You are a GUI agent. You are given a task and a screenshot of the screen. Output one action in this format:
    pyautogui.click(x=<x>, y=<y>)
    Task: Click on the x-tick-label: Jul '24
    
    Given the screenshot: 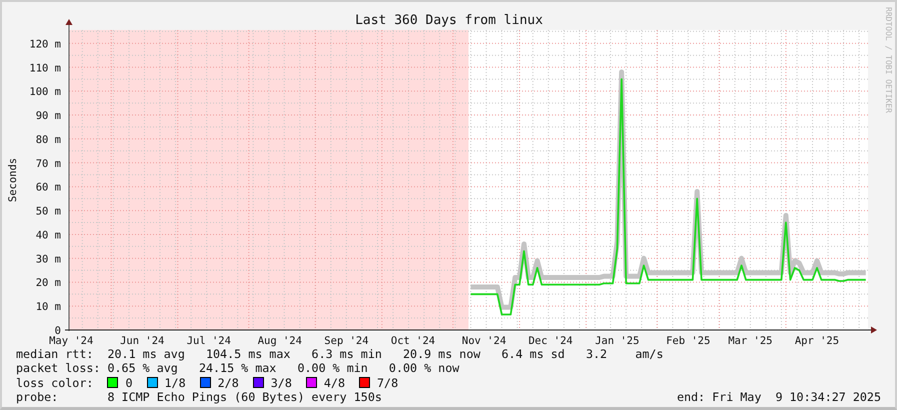 What is the action you would take?
    pyautogui.click(x=208, y=341)
    